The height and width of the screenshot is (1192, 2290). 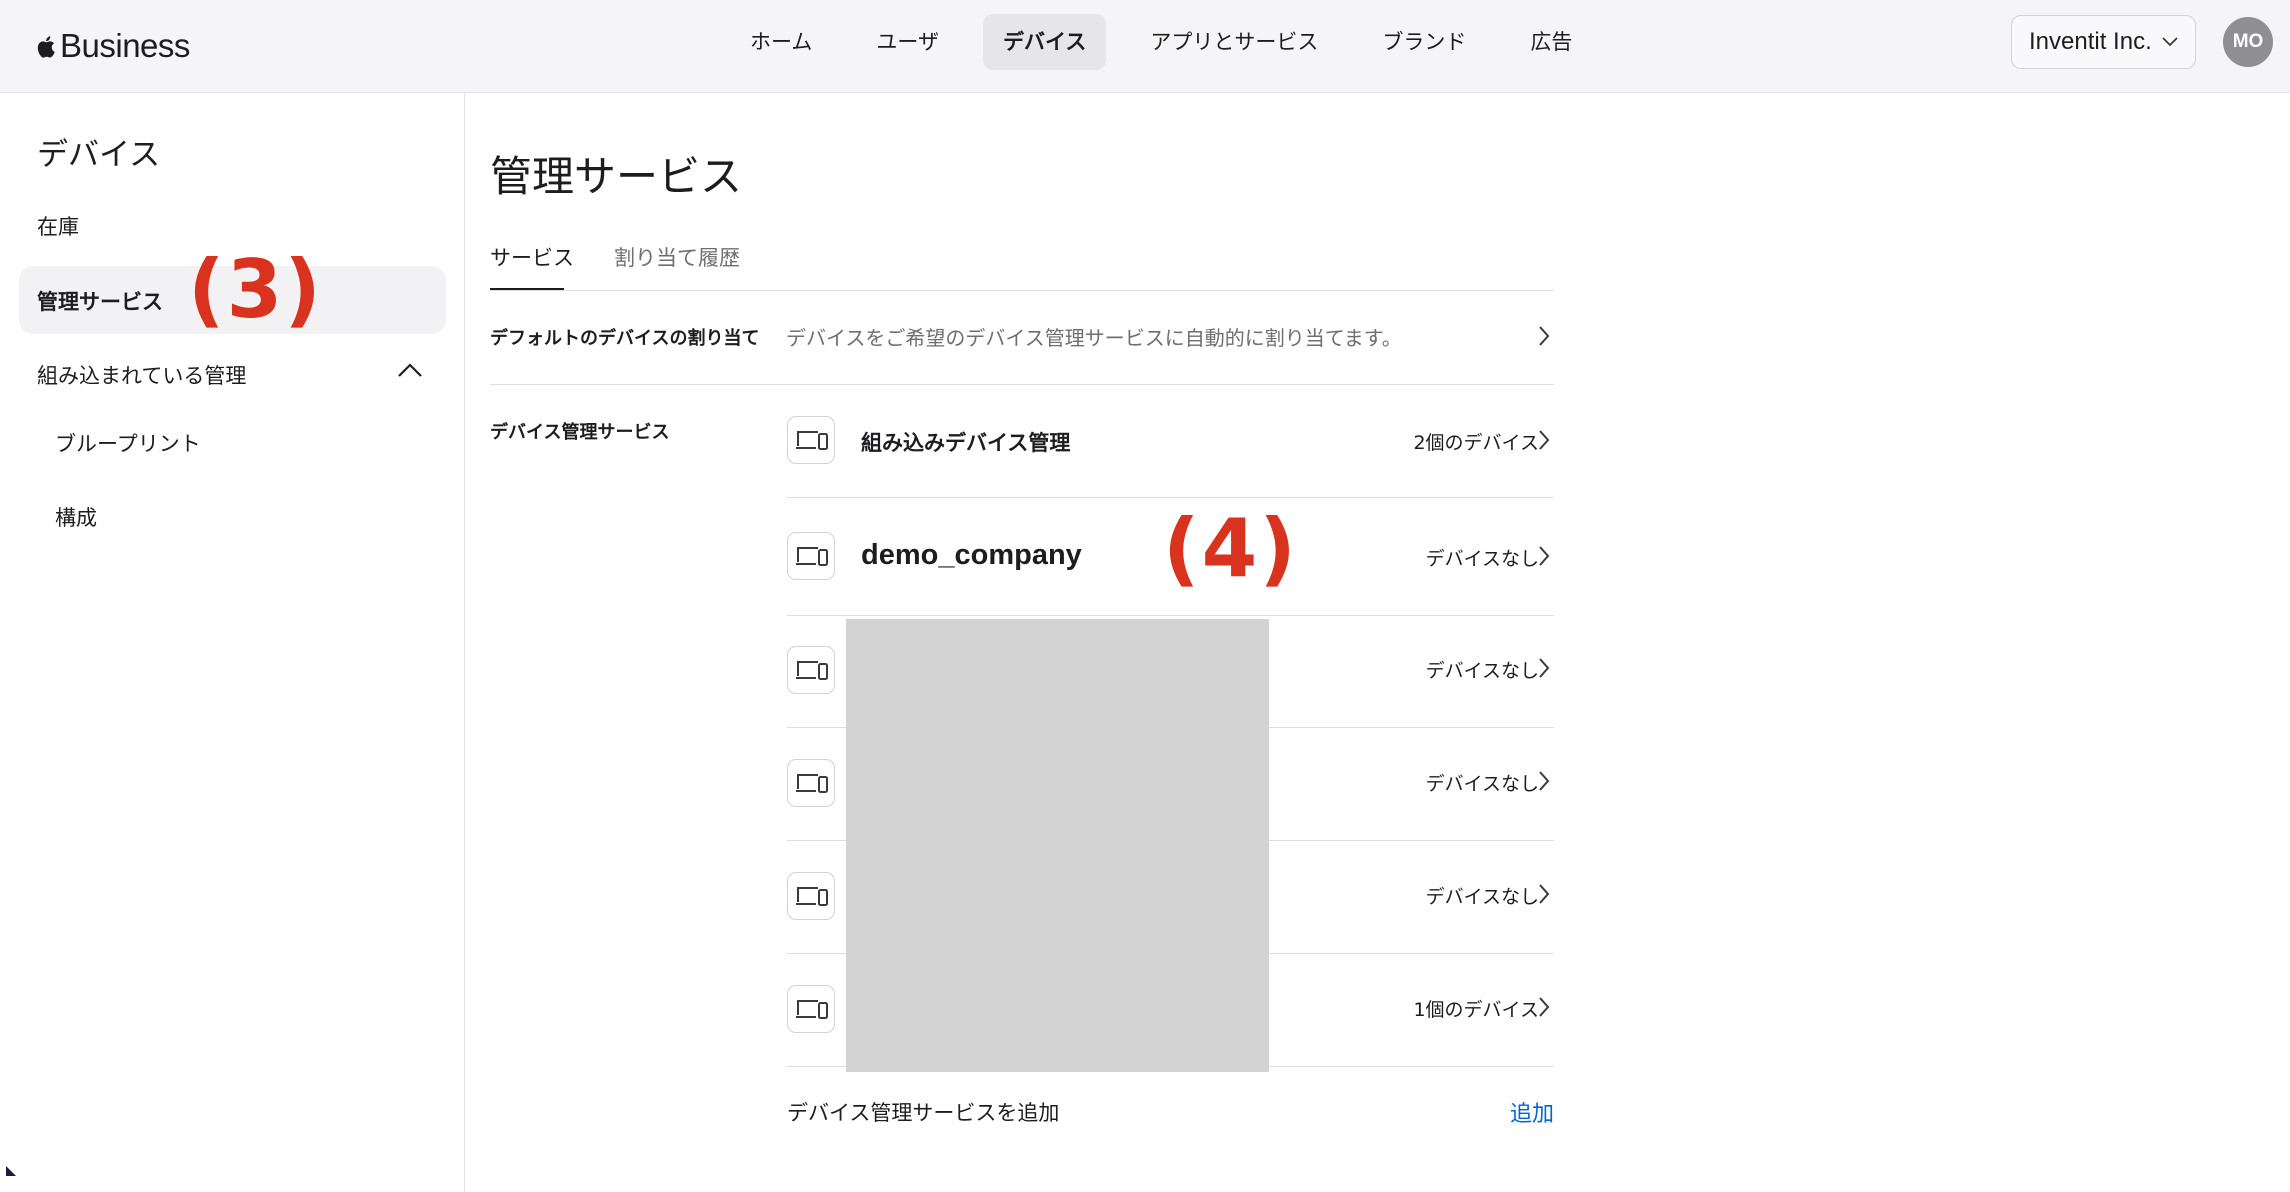 I want to click on main-nav: ホーム ユーザ デバイス アプリとサービス ブランド 広告, so click(x=1173, y=42).